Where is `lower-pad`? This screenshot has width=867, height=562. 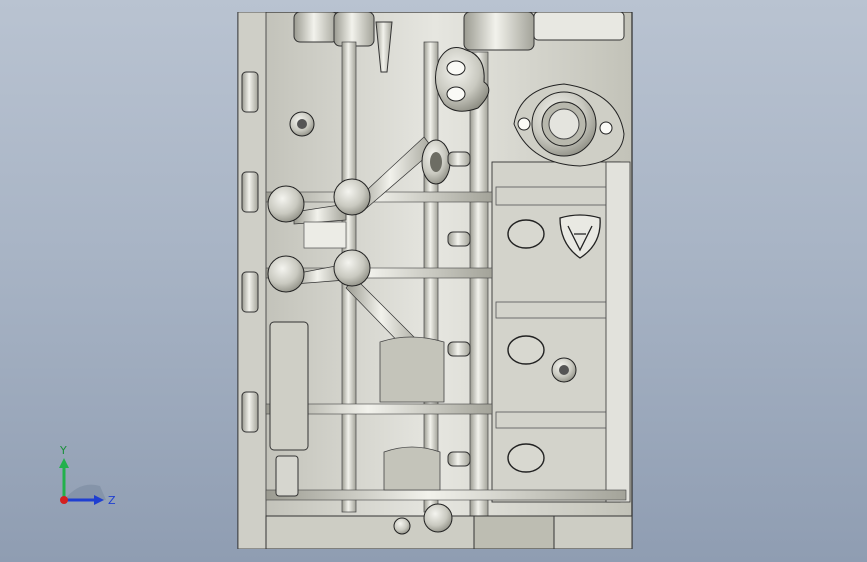 lower-pad is located at coordinates (289, 386).